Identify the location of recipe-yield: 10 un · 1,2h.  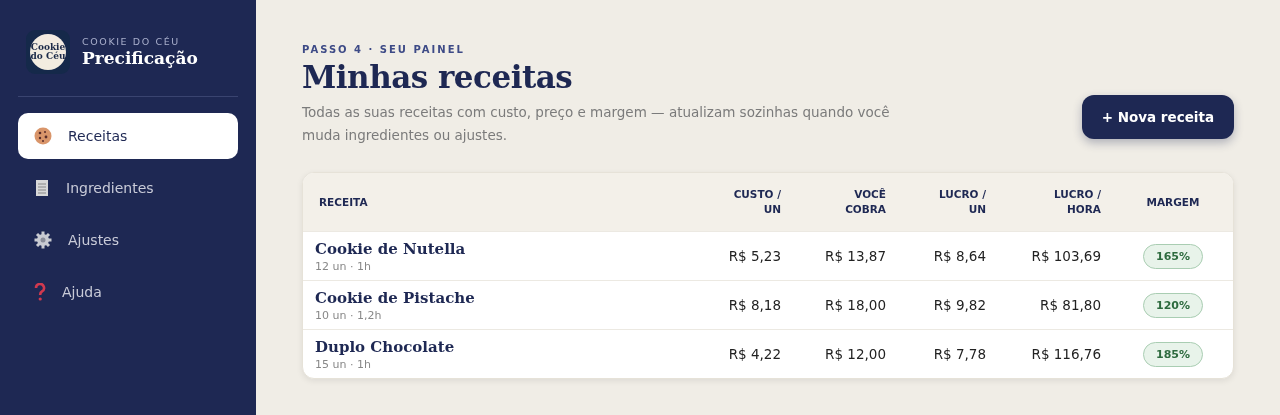
(349, 315).